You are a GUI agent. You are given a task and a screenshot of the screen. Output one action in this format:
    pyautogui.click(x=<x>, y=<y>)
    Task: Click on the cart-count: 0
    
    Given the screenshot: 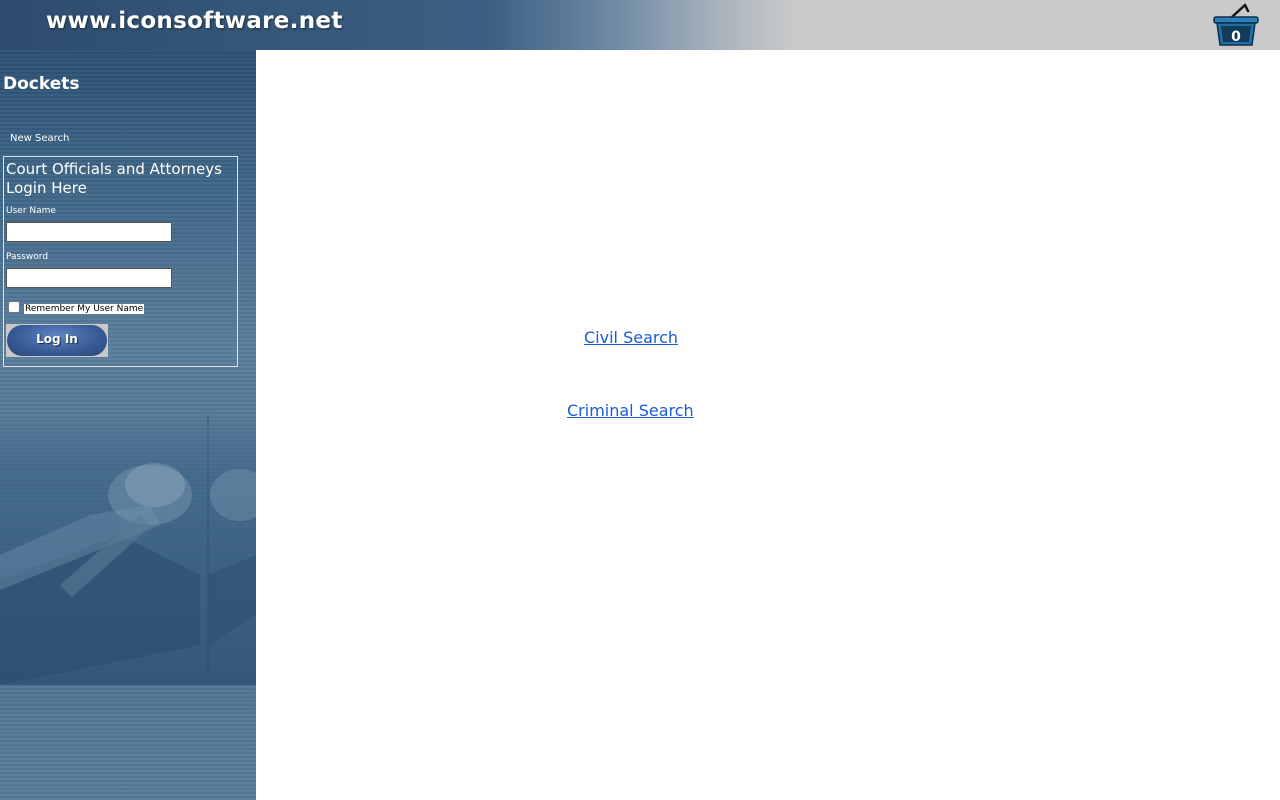 What is the action you would take?
    pyautogui.click(x=1236, y=37)
    